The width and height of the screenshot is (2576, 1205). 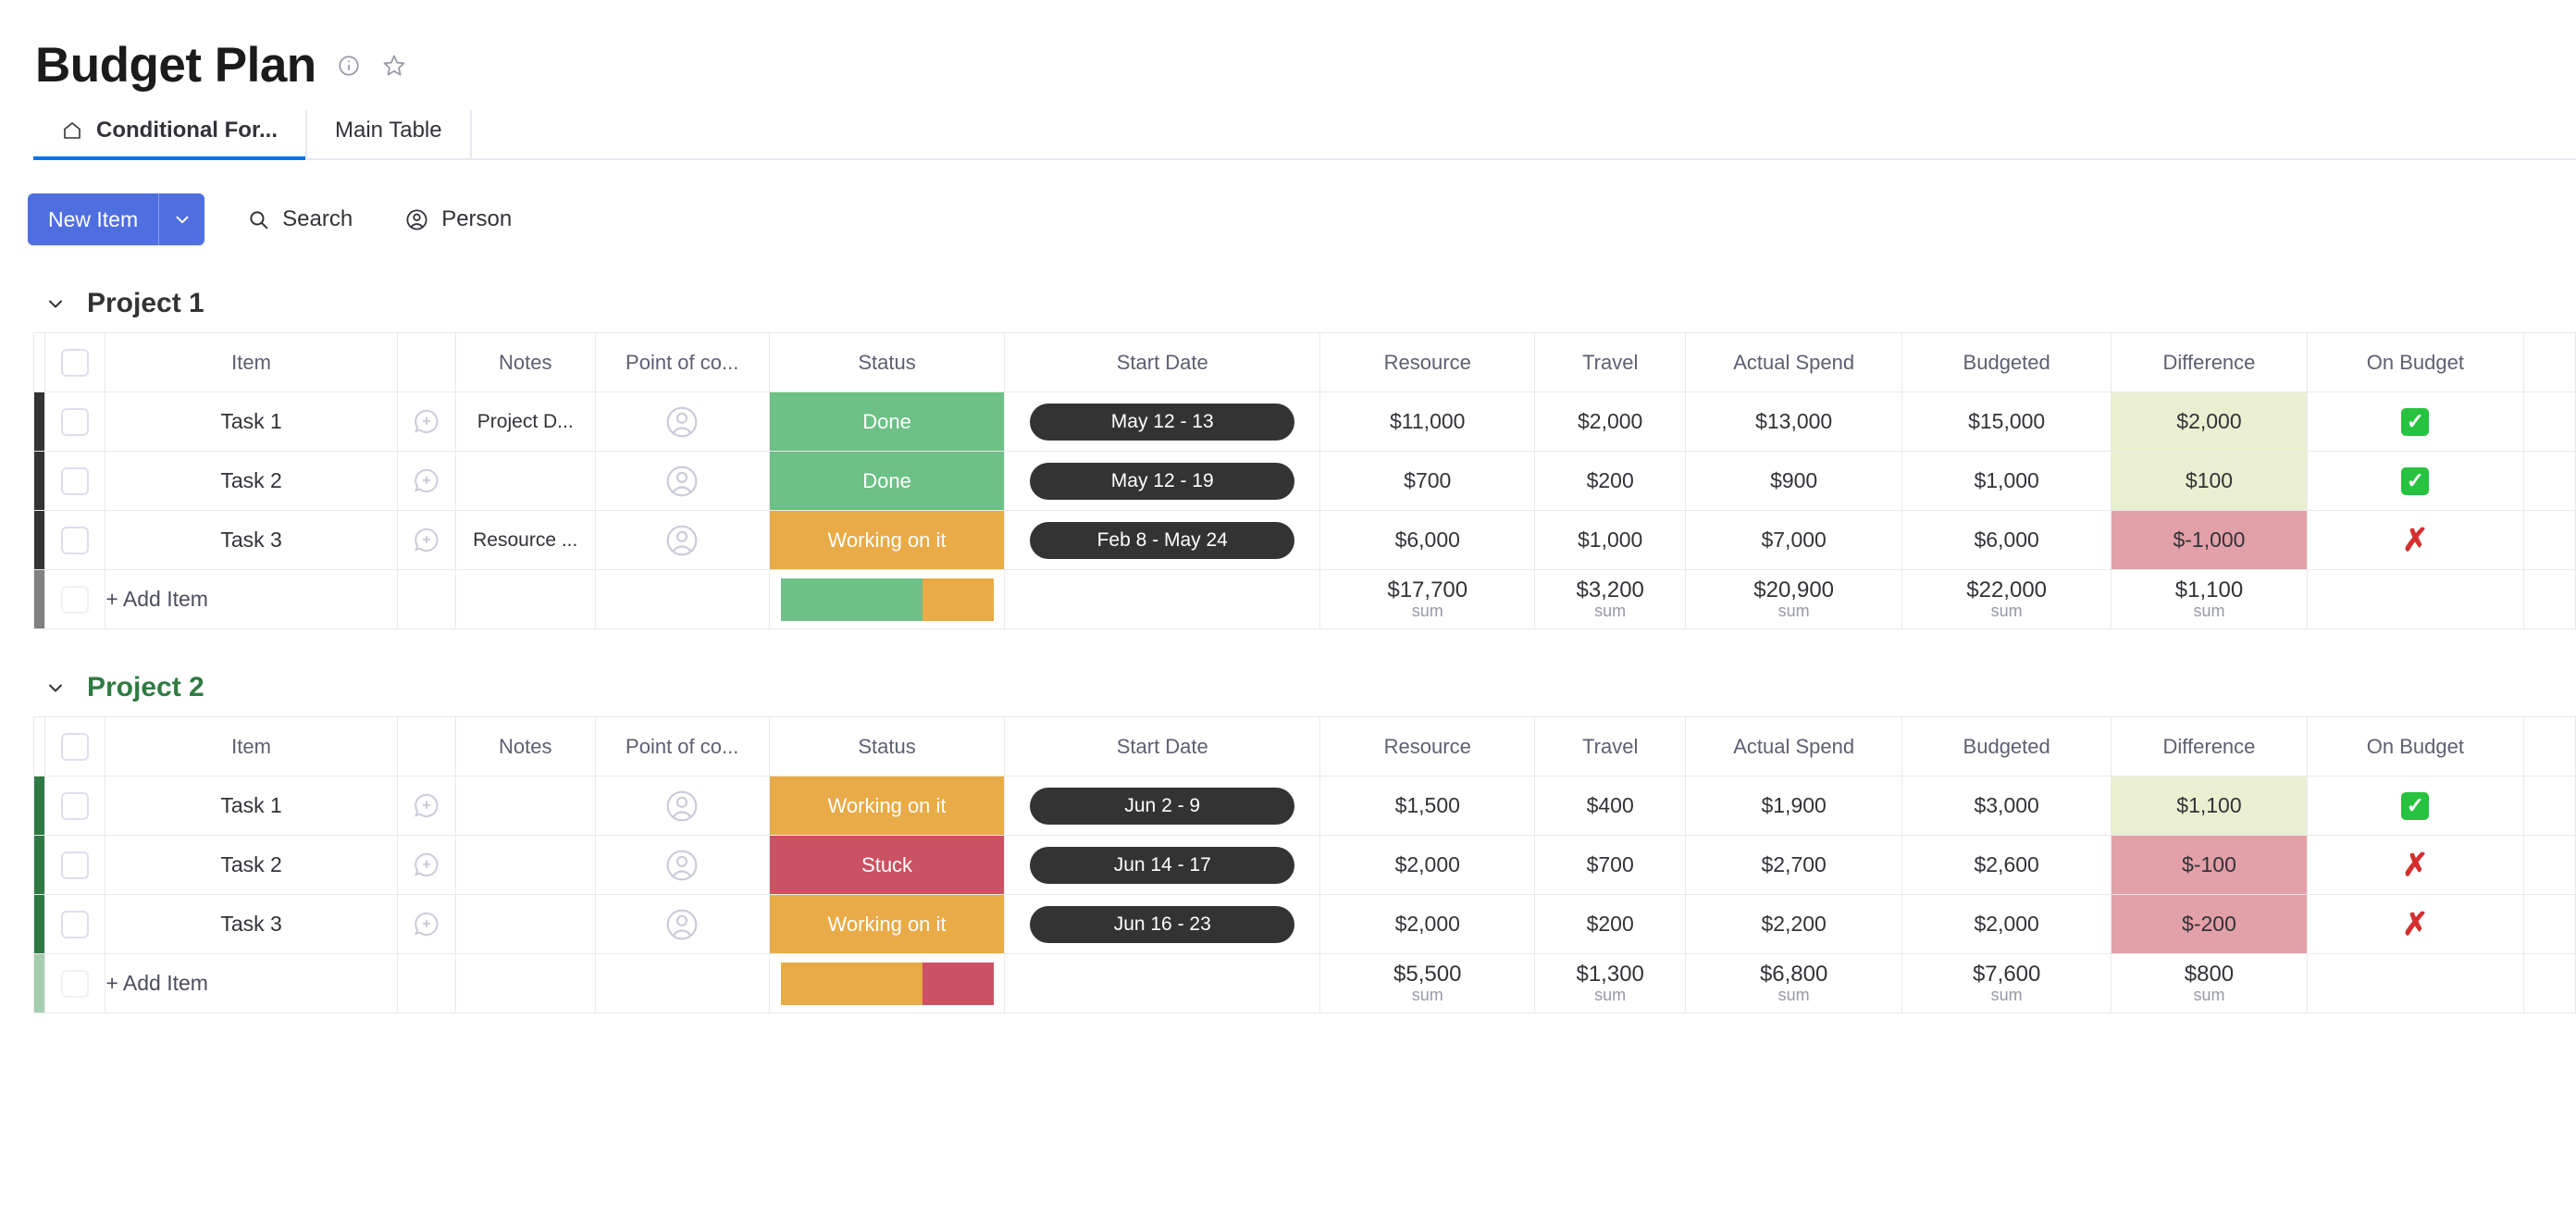 What do you see at coordinates (2209, 481) in the screenshot?
I see `cell-difference: $100` at bounding box center [2209, 481].